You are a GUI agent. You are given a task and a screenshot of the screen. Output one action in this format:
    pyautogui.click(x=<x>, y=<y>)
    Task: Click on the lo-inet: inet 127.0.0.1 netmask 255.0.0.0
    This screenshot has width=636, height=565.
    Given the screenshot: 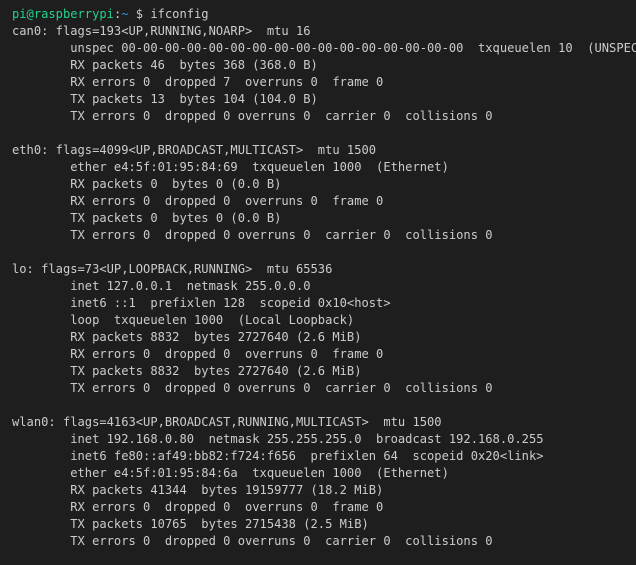 What is the action you would take?
    pyautogui.click(x=161, y=286)
    